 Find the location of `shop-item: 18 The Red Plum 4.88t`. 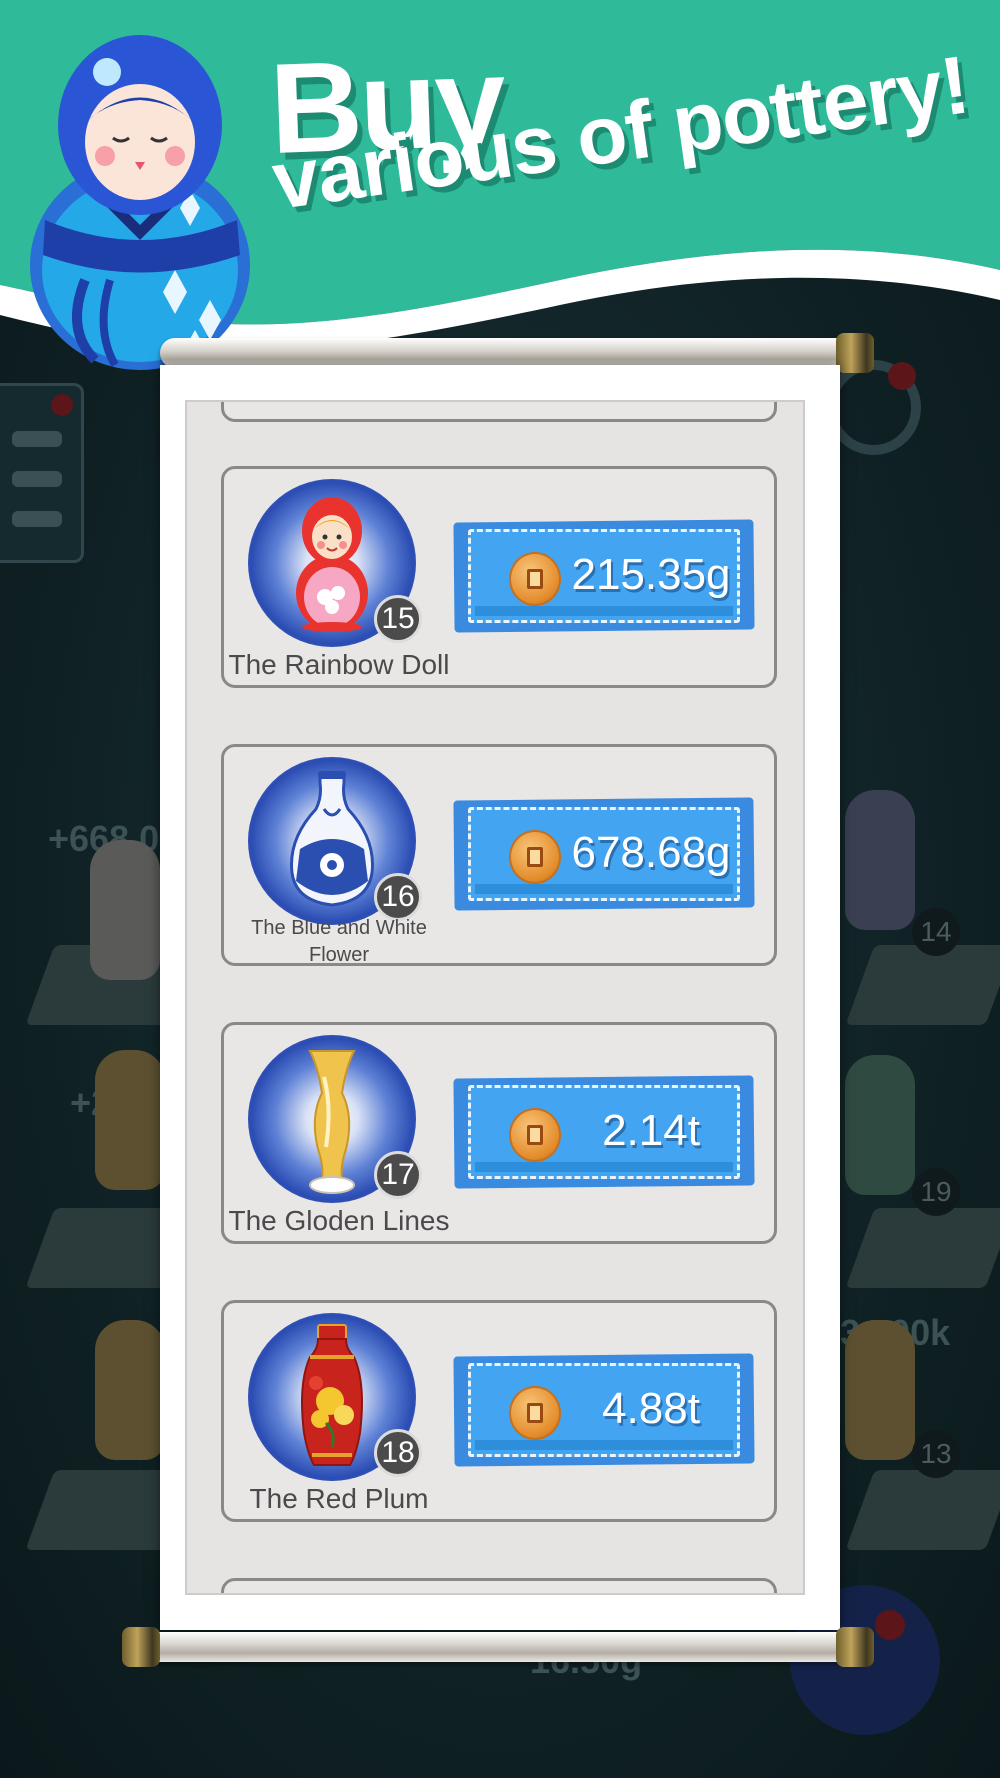

shop-item: 18 The Red Plum 4.88t is located at coordinates (499, 1411).